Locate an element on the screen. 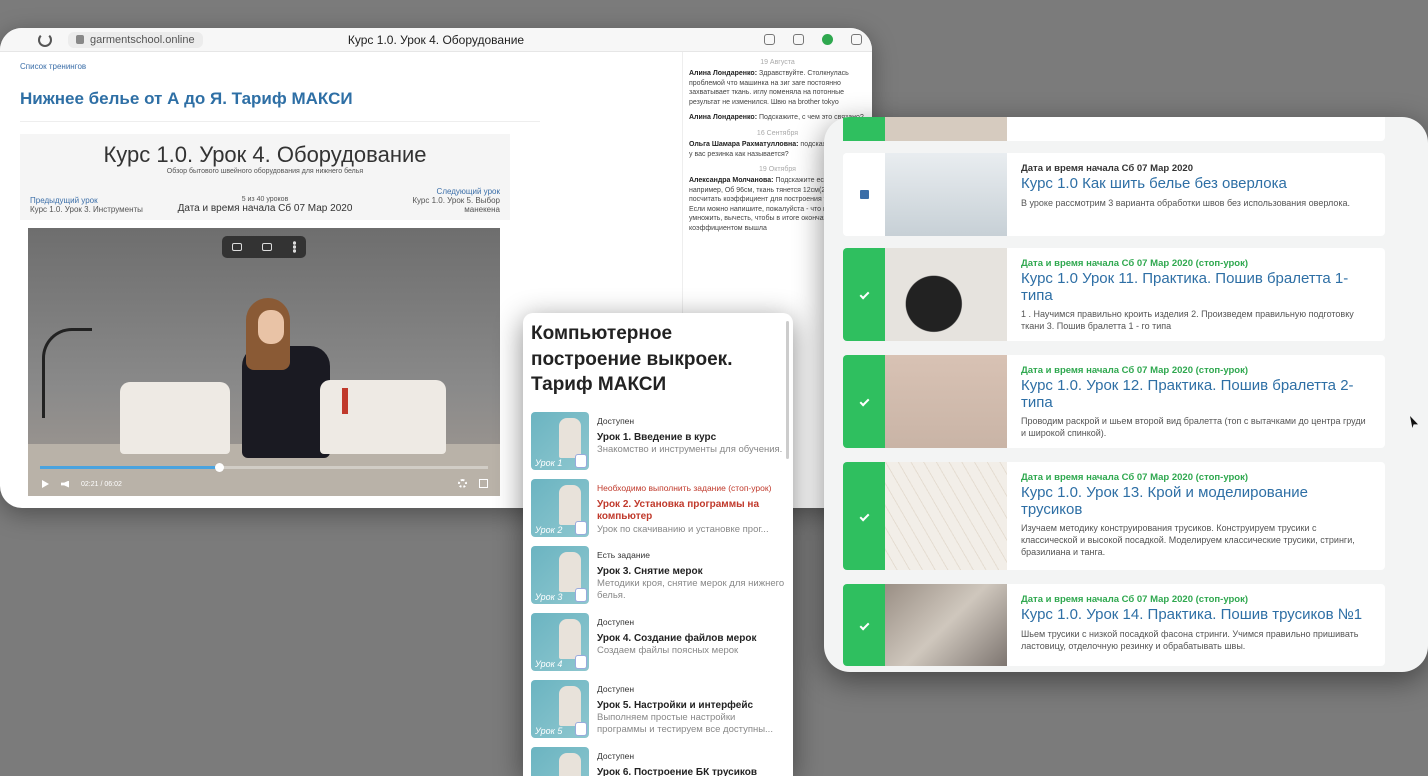  fullscreen-icon is located at coordinates (483, 483).